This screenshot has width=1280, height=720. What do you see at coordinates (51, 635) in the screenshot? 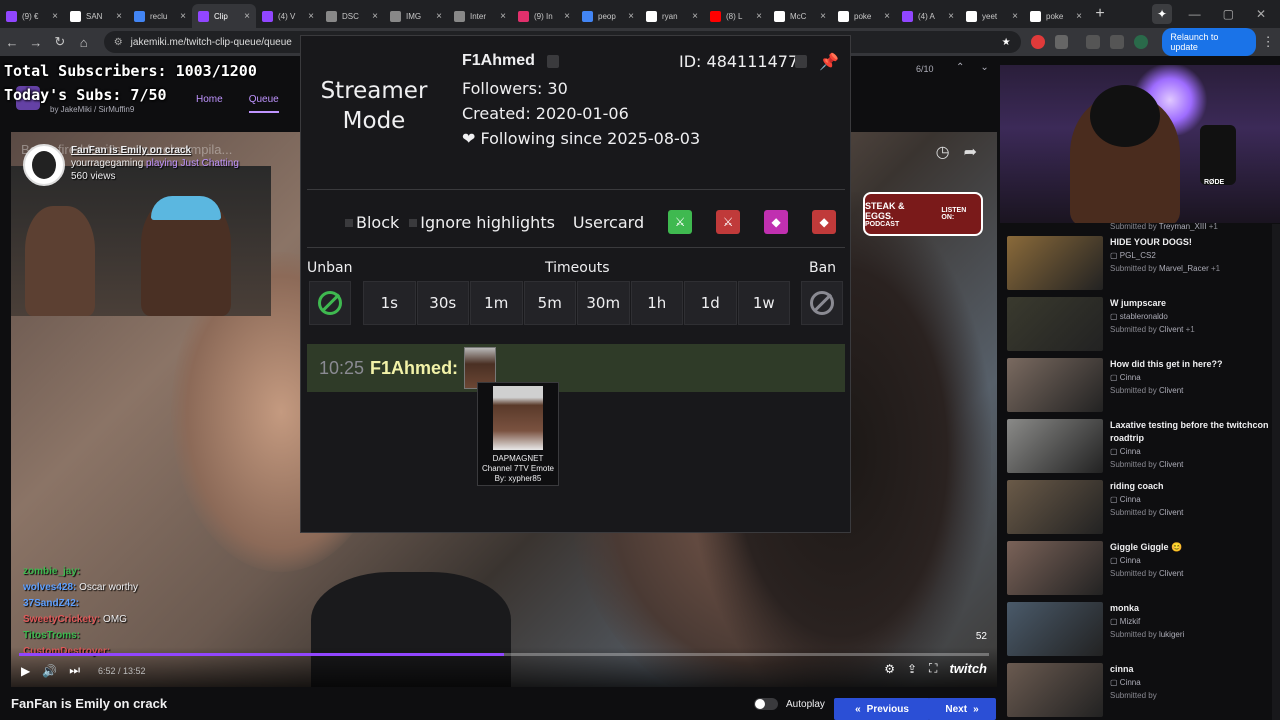
I see `chat-user: TitosTroms:` at bounding box center [51, 635].